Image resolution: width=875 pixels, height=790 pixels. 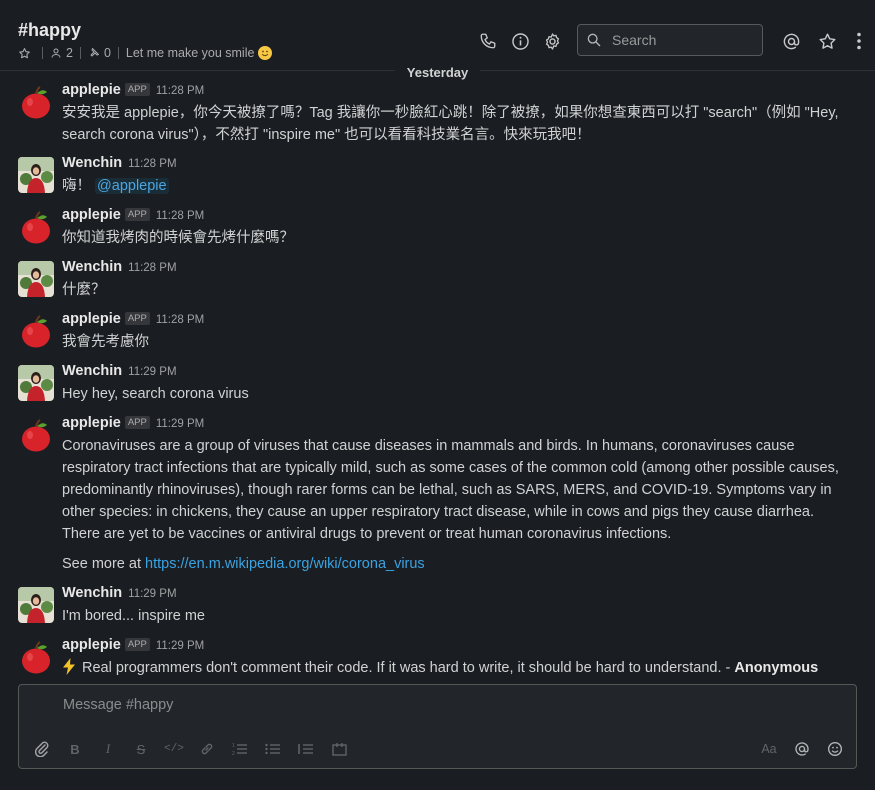 What do you see at coordinates (594, 40) in the screenshot?
I see `search-icon` at bounding box center [594, 40].